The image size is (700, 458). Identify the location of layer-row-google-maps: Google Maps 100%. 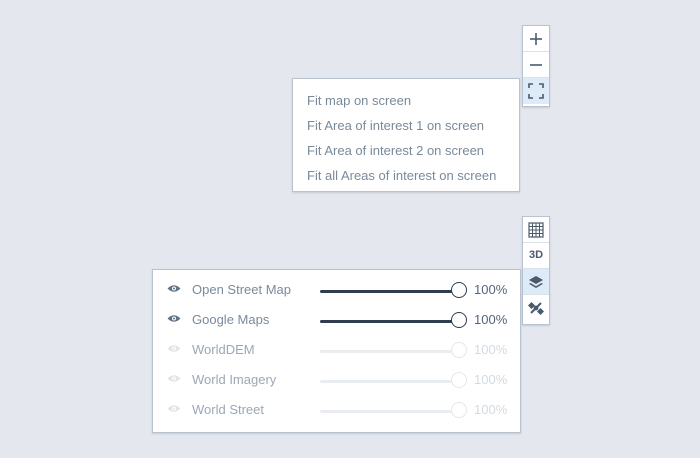
(336, 321).